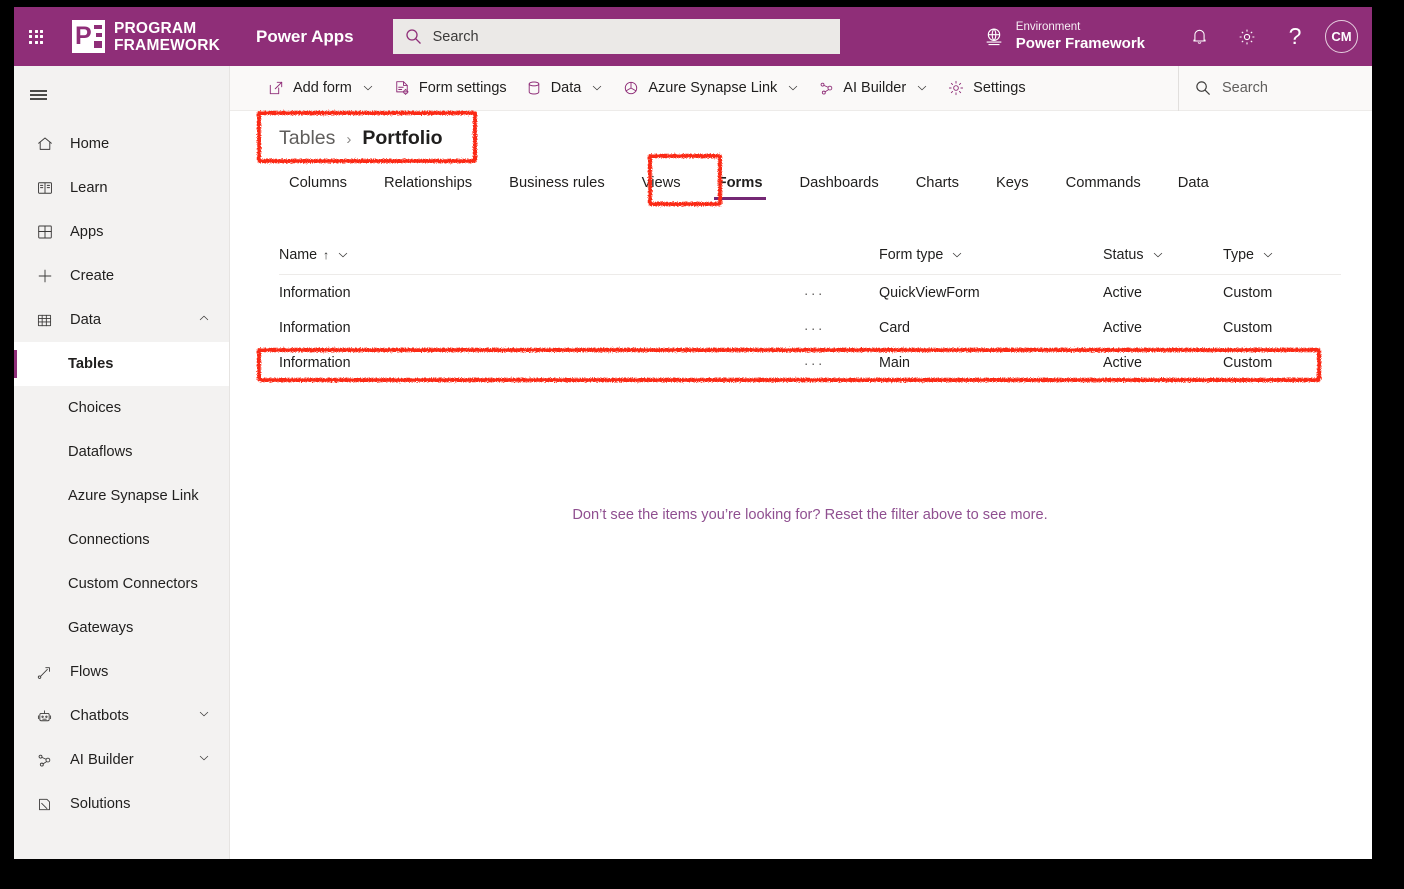 The image size is (1404, 889). Describe the element at coordinates (1123, 254) in the screenshot. I see `column-header-label: Status` at that location.